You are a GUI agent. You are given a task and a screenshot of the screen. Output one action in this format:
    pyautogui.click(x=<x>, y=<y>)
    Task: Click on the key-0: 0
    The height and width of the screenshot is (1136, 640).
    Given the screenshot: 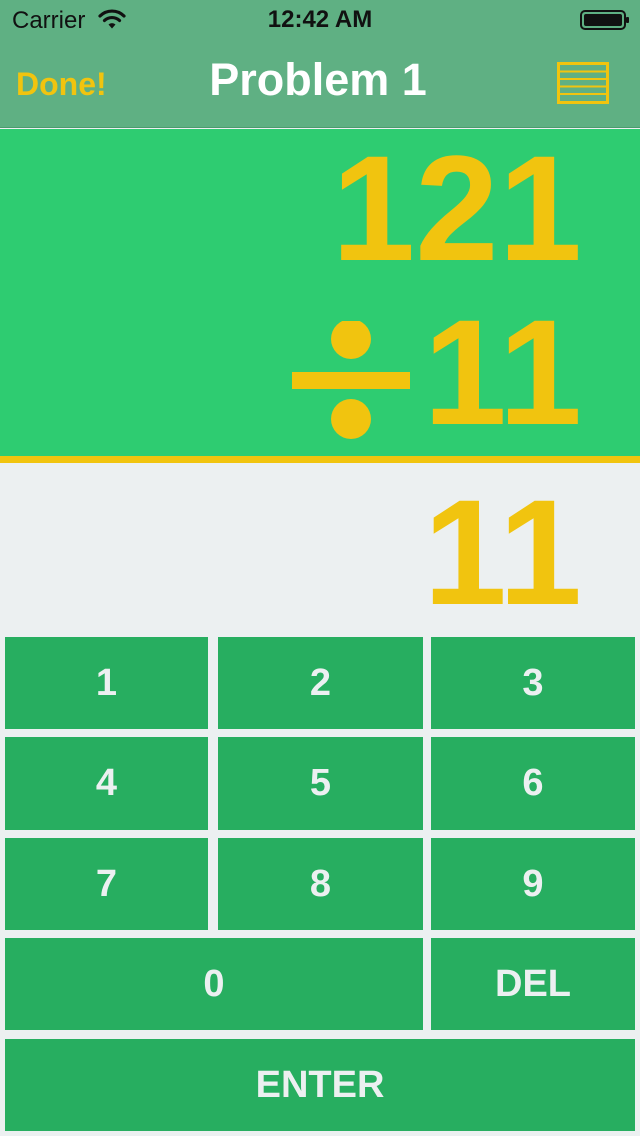 What is the action you would take?
    pyautogui.click(x=214, y=984)
    